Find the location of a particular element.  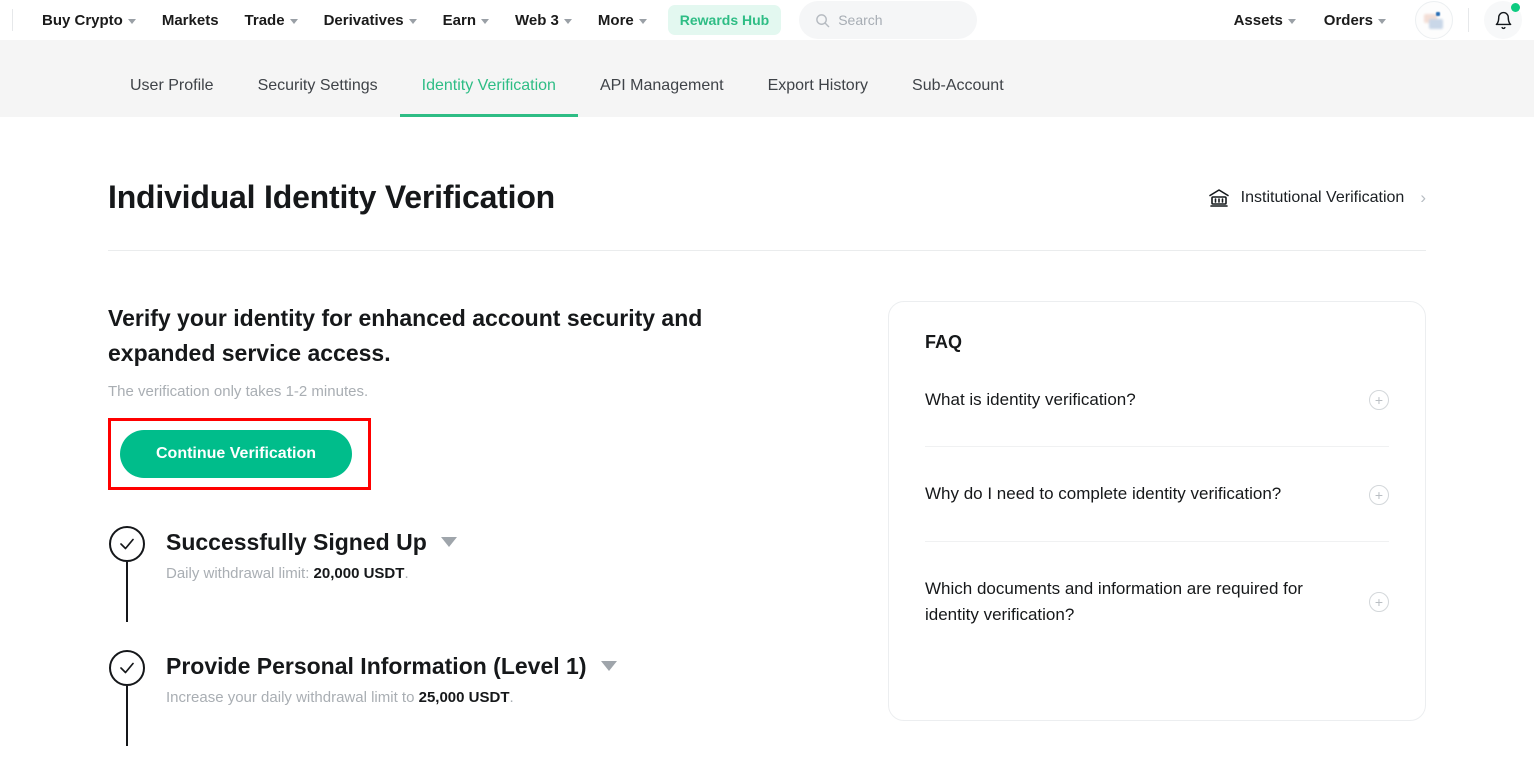

nav-item-label: More is located at coordinates (615, 20).